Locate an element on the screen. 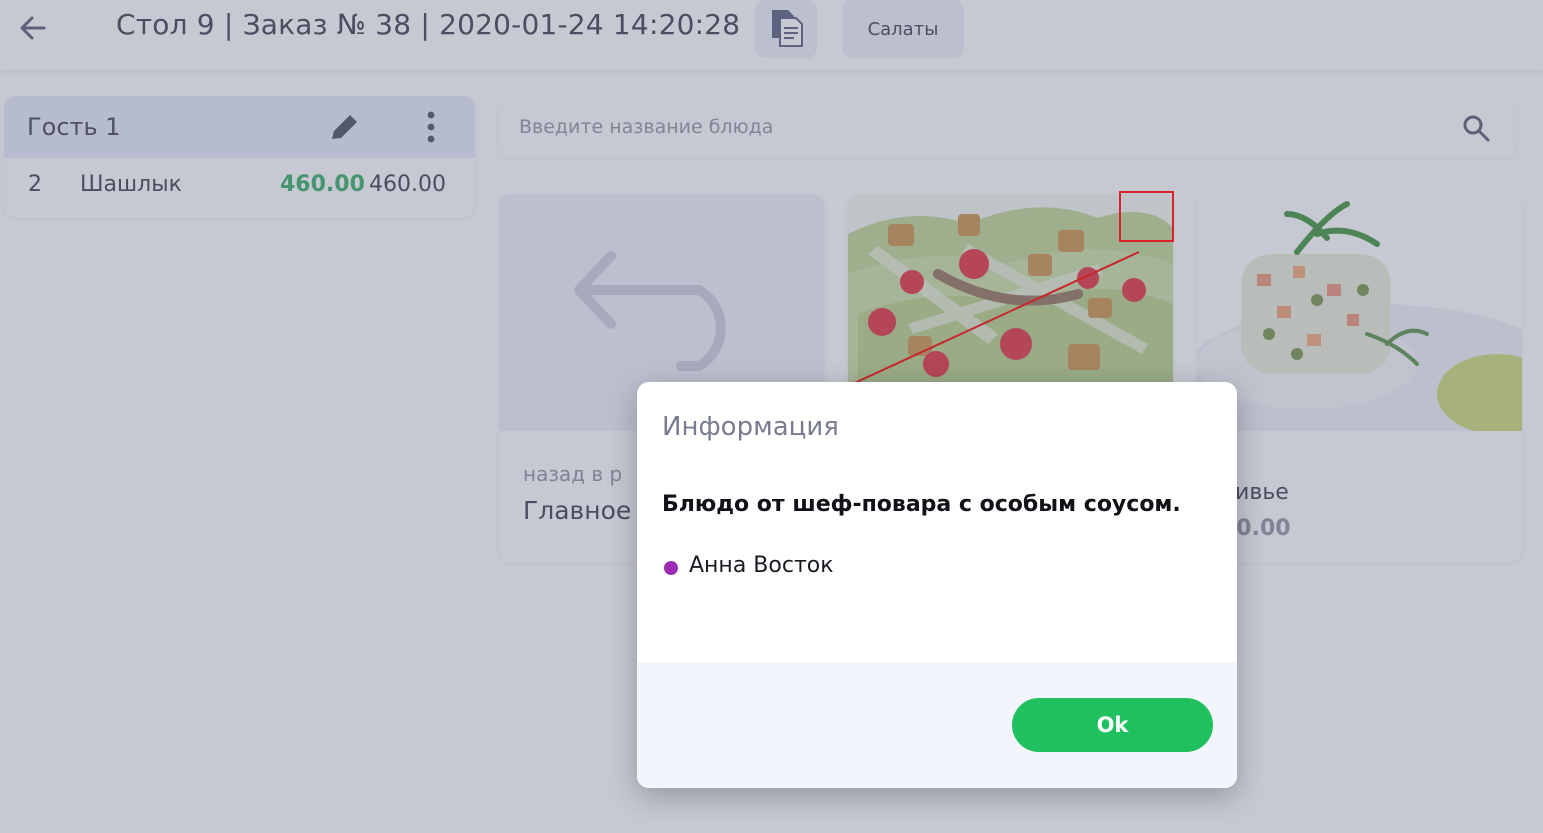  dialog-footer: Ok is located at coordinates (937, 725).